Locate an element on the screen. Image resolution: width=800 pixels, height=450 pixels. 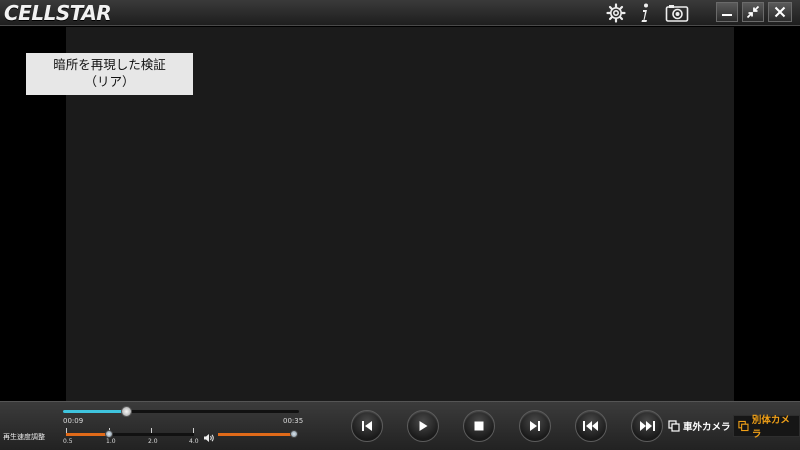
play-button is located at coordinates (423, 426).